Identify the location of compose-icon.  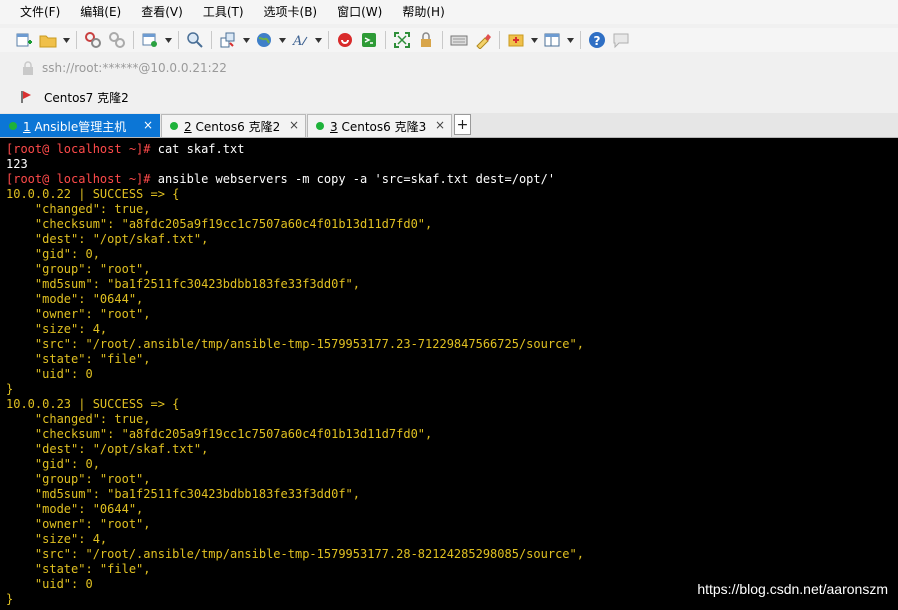
(516, 40).